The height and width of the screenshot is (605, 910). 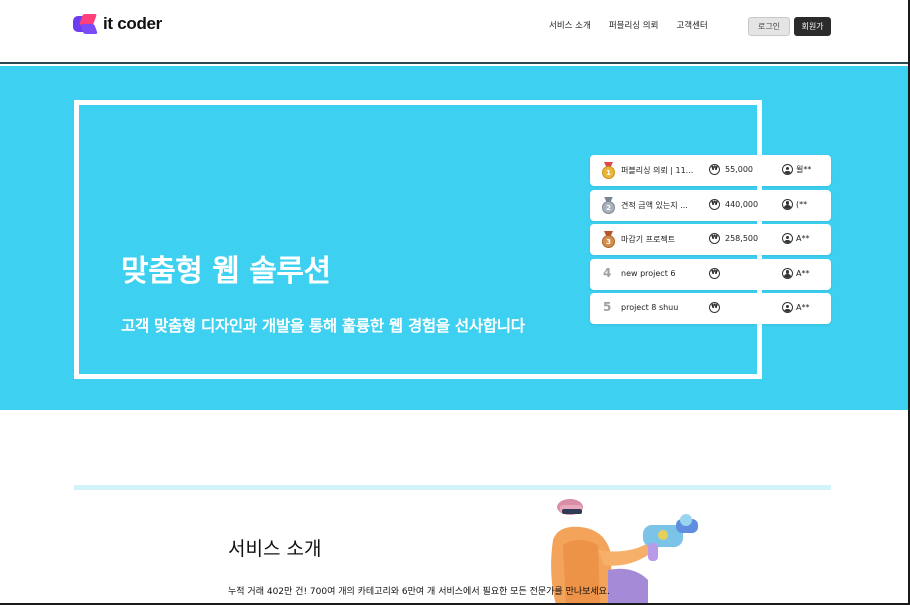 What do you see at coordinates (648, 239) in the screenshot?
I see `ranking-title: 마감기 프로젝트` at bounding box center [648, 239].